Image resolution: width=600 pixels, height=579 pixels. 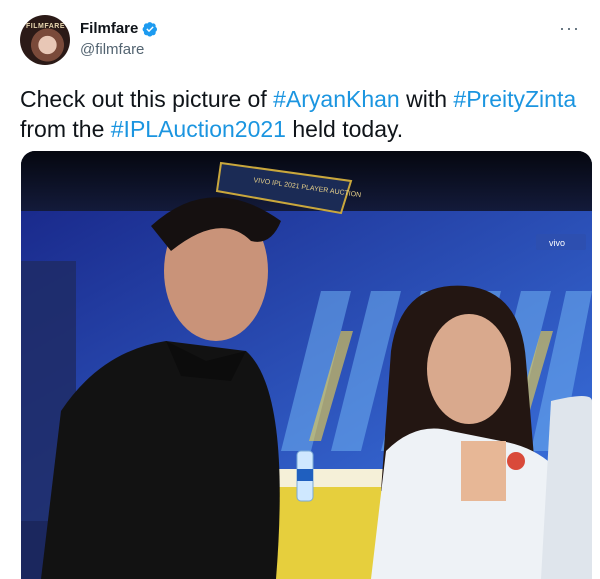 What do you see at coordinates (569, 28) in the screenshot?
I see `more-options-icon: ···` at bounding box center [569, 28].